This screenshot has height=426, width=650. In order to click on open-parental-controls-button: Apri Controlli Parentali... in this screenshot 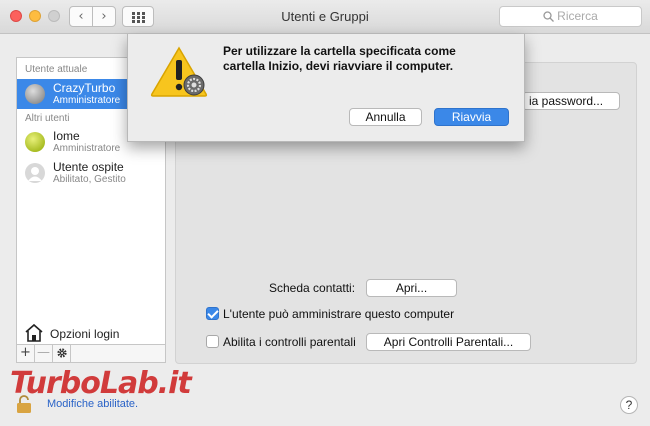, I will do `click(448, 342)`.